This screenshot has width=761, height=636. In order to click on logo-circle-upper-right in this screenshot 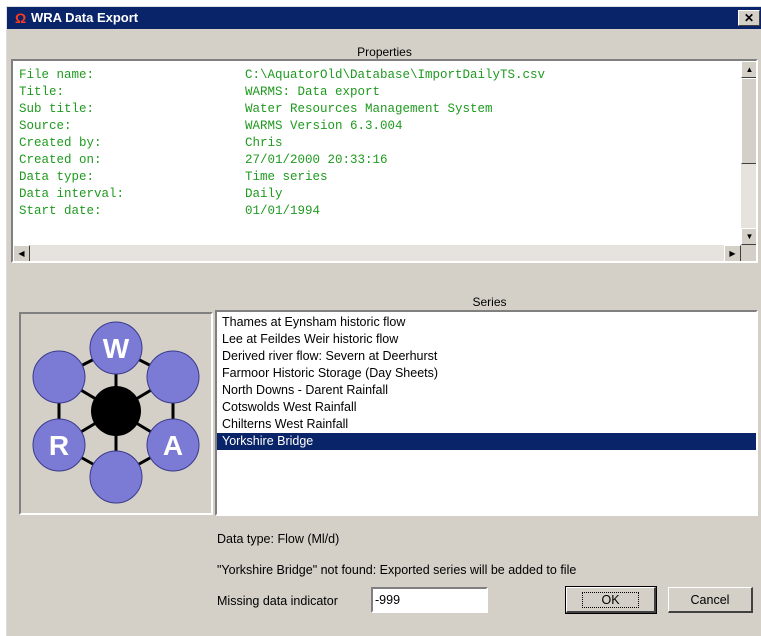, I will do `click(173, 377)`.